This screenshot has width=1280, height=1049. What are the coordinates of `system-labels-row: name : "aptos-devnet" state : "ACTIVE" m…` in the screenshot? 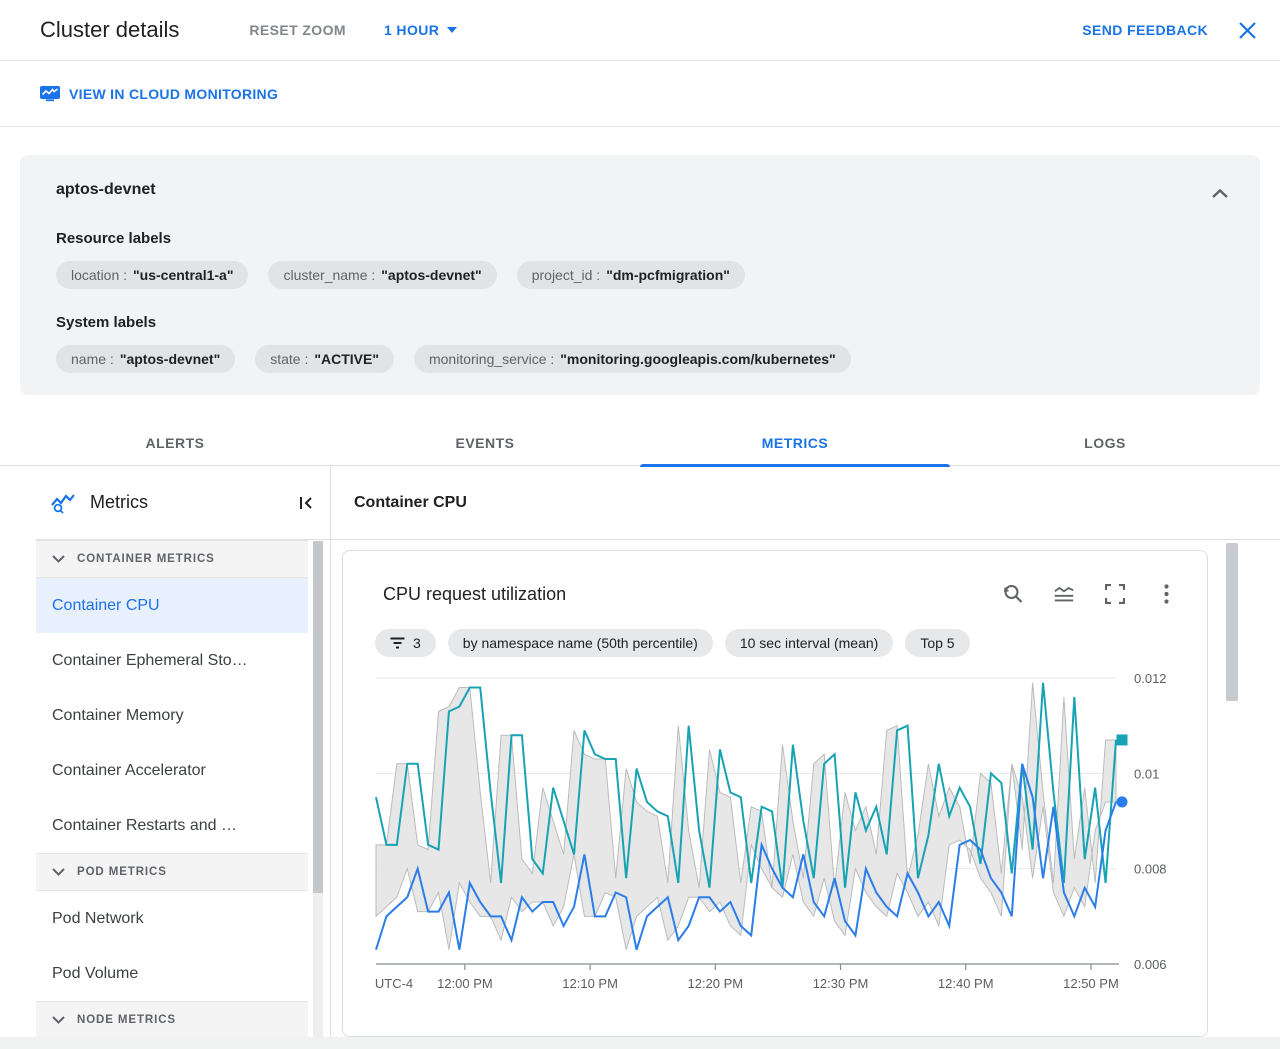 It's located at (648, 359).